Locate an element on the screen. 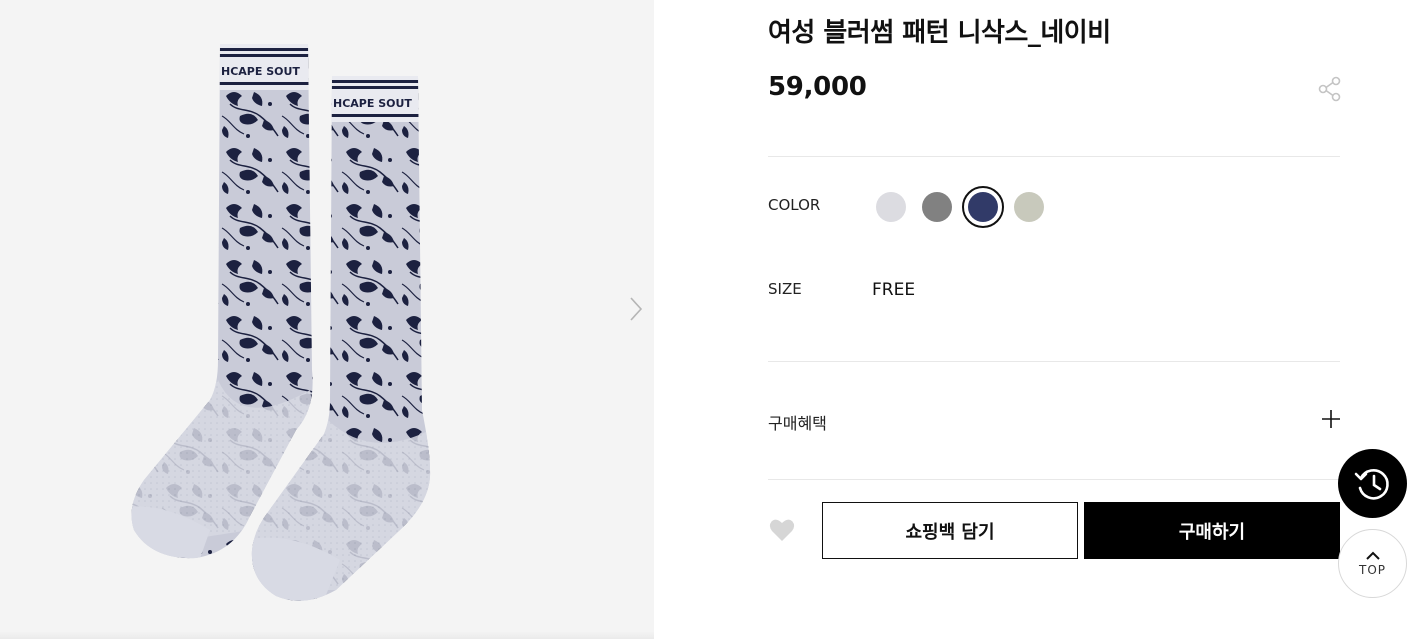 Image resolution: width=1426 pixels, height=639 pixels. purchase-benefit-label: 구매혜택 is located at coordinates (797, 422).